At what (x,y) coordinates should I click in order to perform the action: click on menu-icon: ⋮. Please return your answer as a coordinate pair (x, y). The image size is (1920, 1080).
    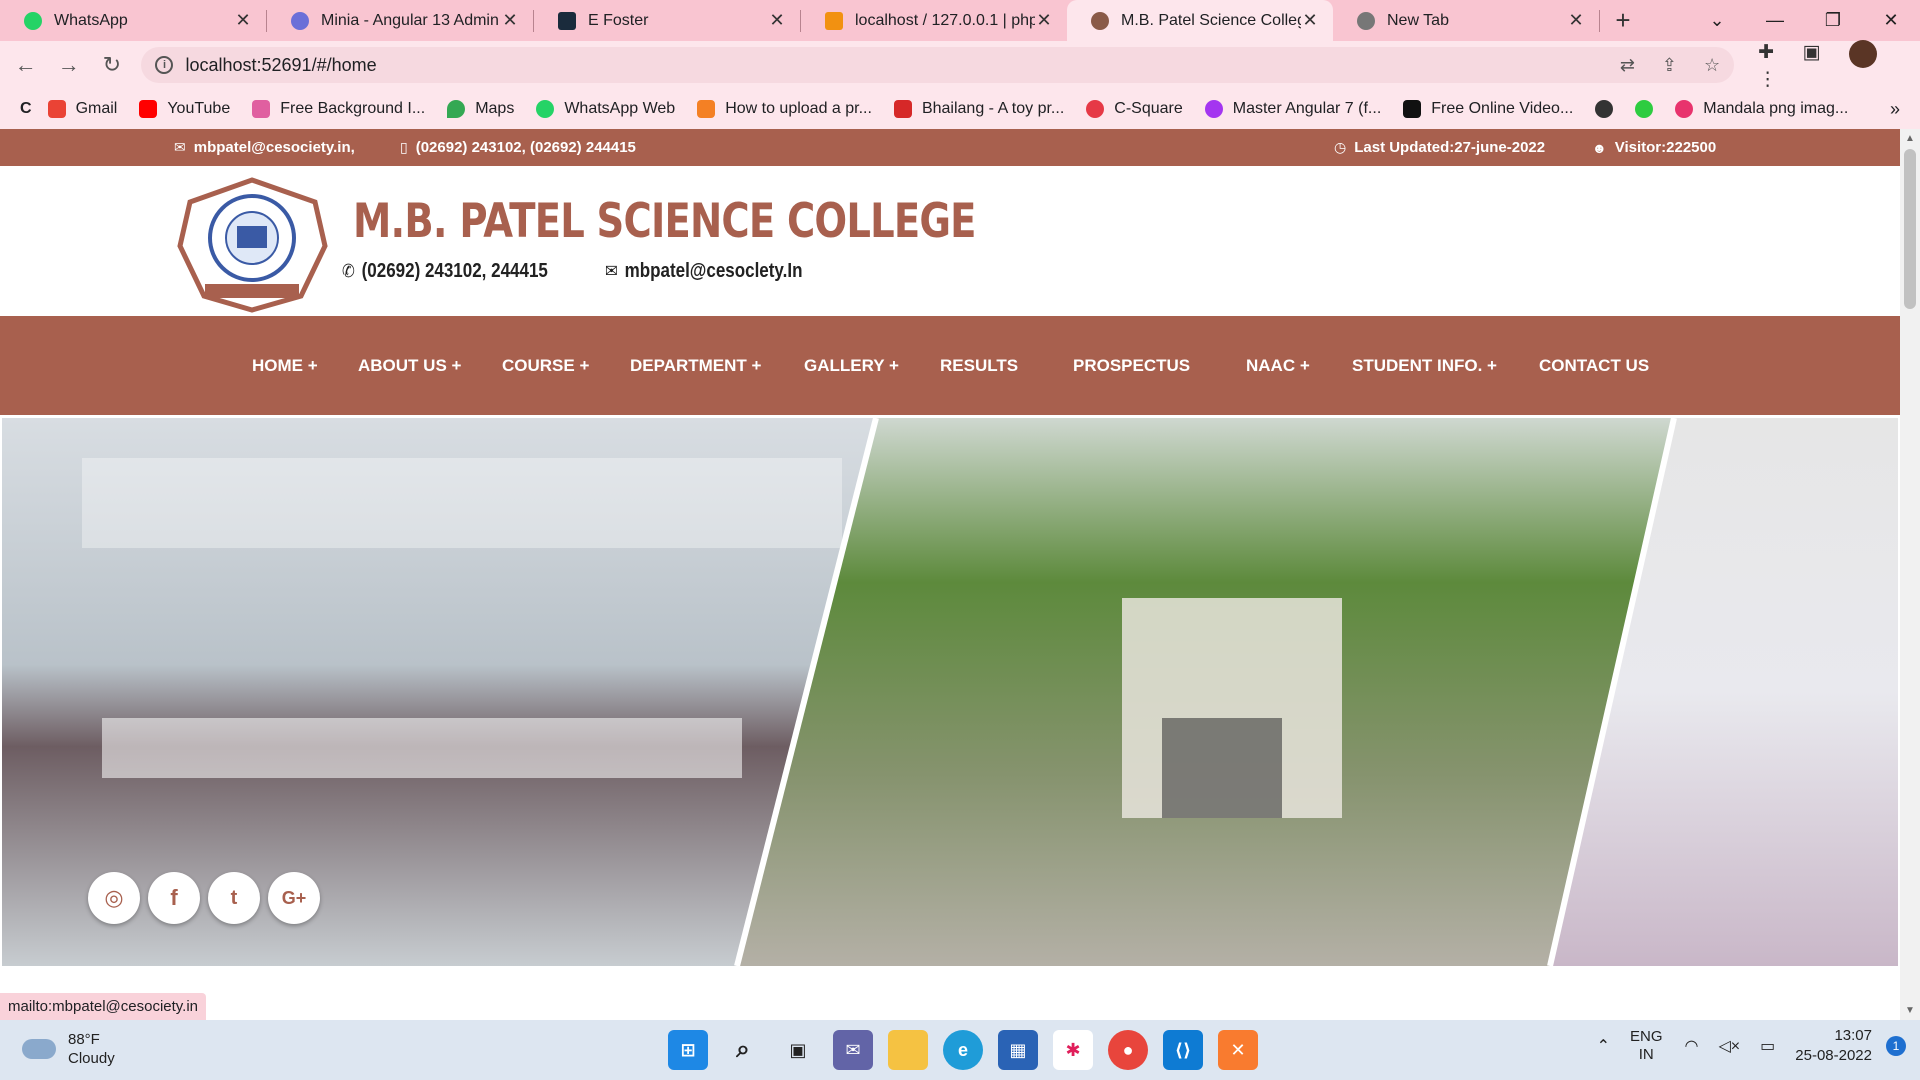
    Looking at the image, I should click on (1767, 79).